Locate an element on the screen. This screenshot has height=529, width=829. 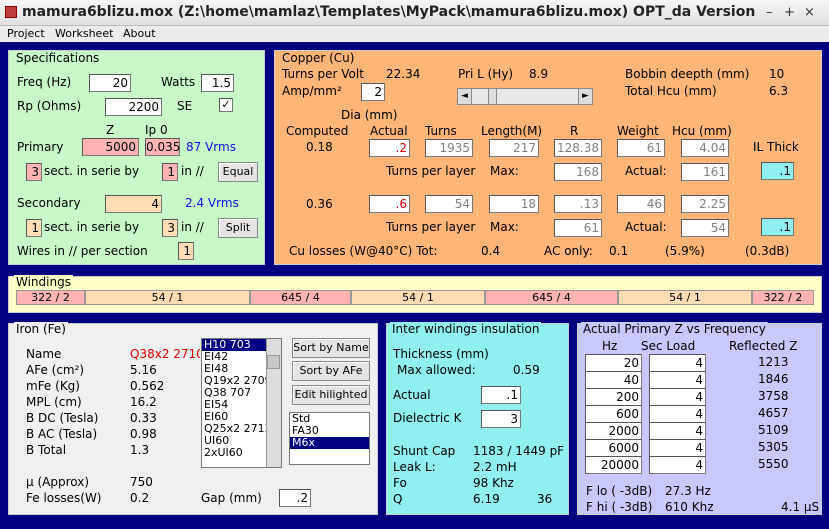
menu-worksheet: Worksheet is located at coordinates (84, 33).